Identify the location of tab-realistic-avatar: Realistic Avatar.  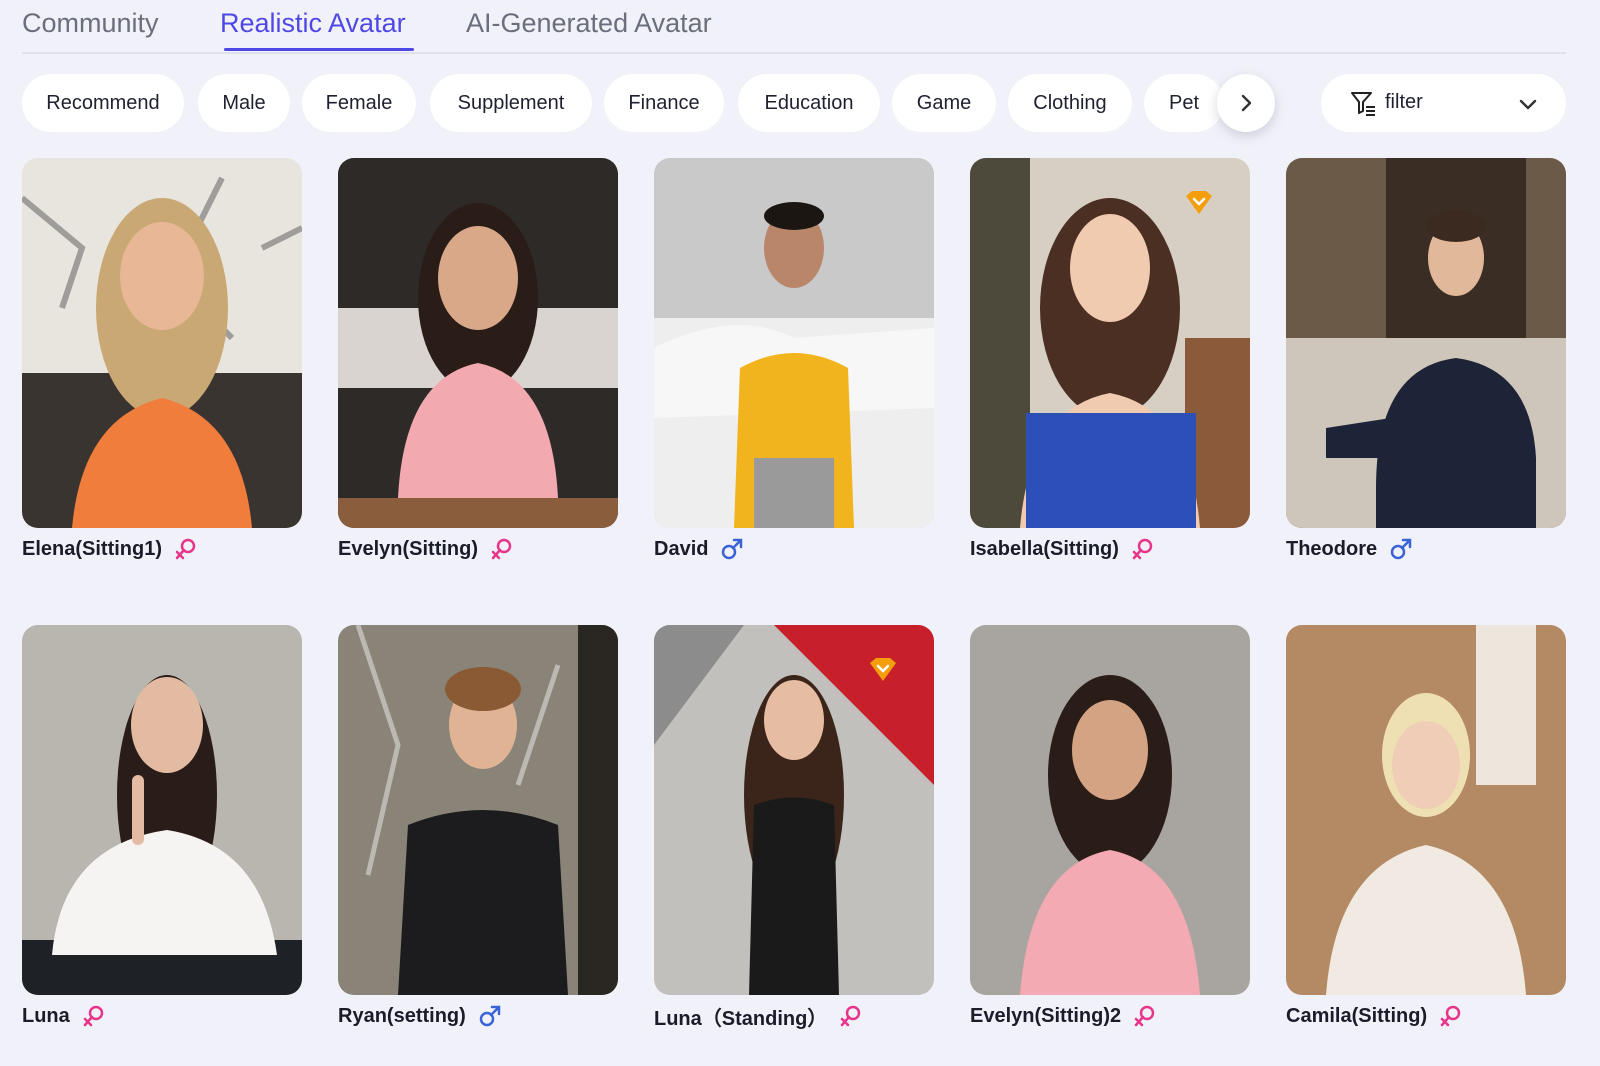
(313, 23).